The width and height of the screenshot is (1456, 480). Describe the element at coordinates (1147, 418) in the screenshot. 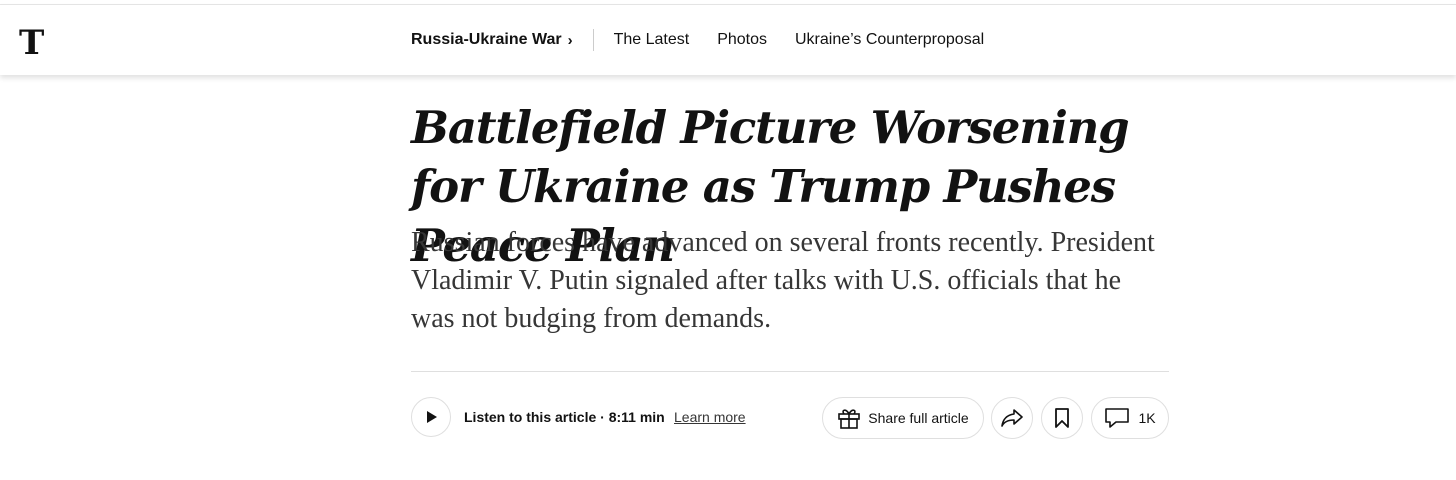

I see `comments-count: 1K` at that location.